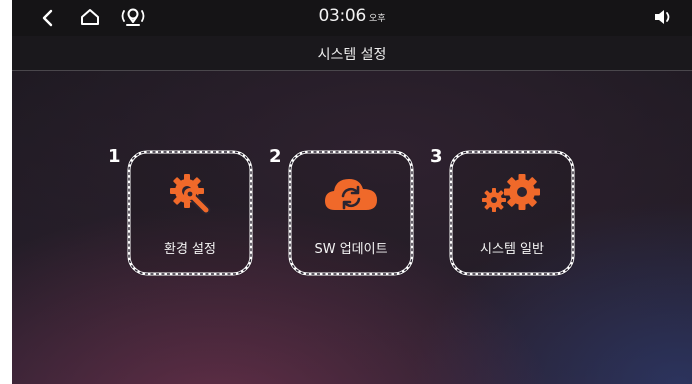 The height and width of the screenshot is (384, 692). I want to click on tile-number-3: 3, so click(436, 156).